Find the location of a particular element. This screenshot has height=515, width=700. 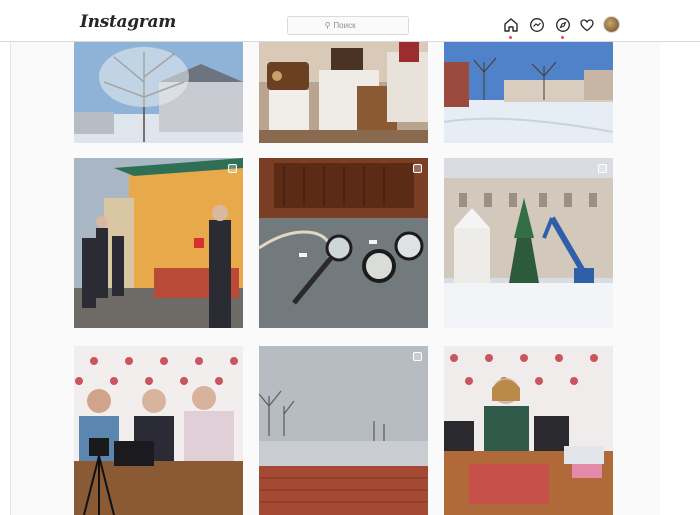

post-woman-laptop is located at coordinates (528, 430).